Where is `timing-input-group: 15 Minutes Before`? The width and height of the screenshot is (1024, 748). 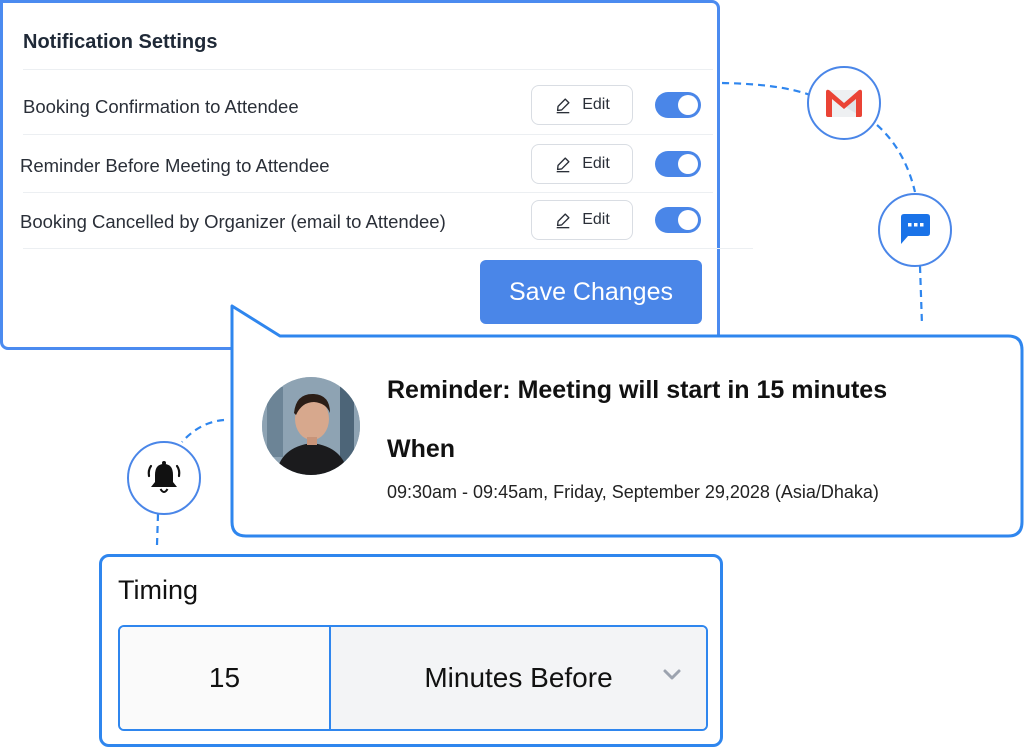 timing-input-group: 15 Minutes Before is located at coordinates (413, 678).